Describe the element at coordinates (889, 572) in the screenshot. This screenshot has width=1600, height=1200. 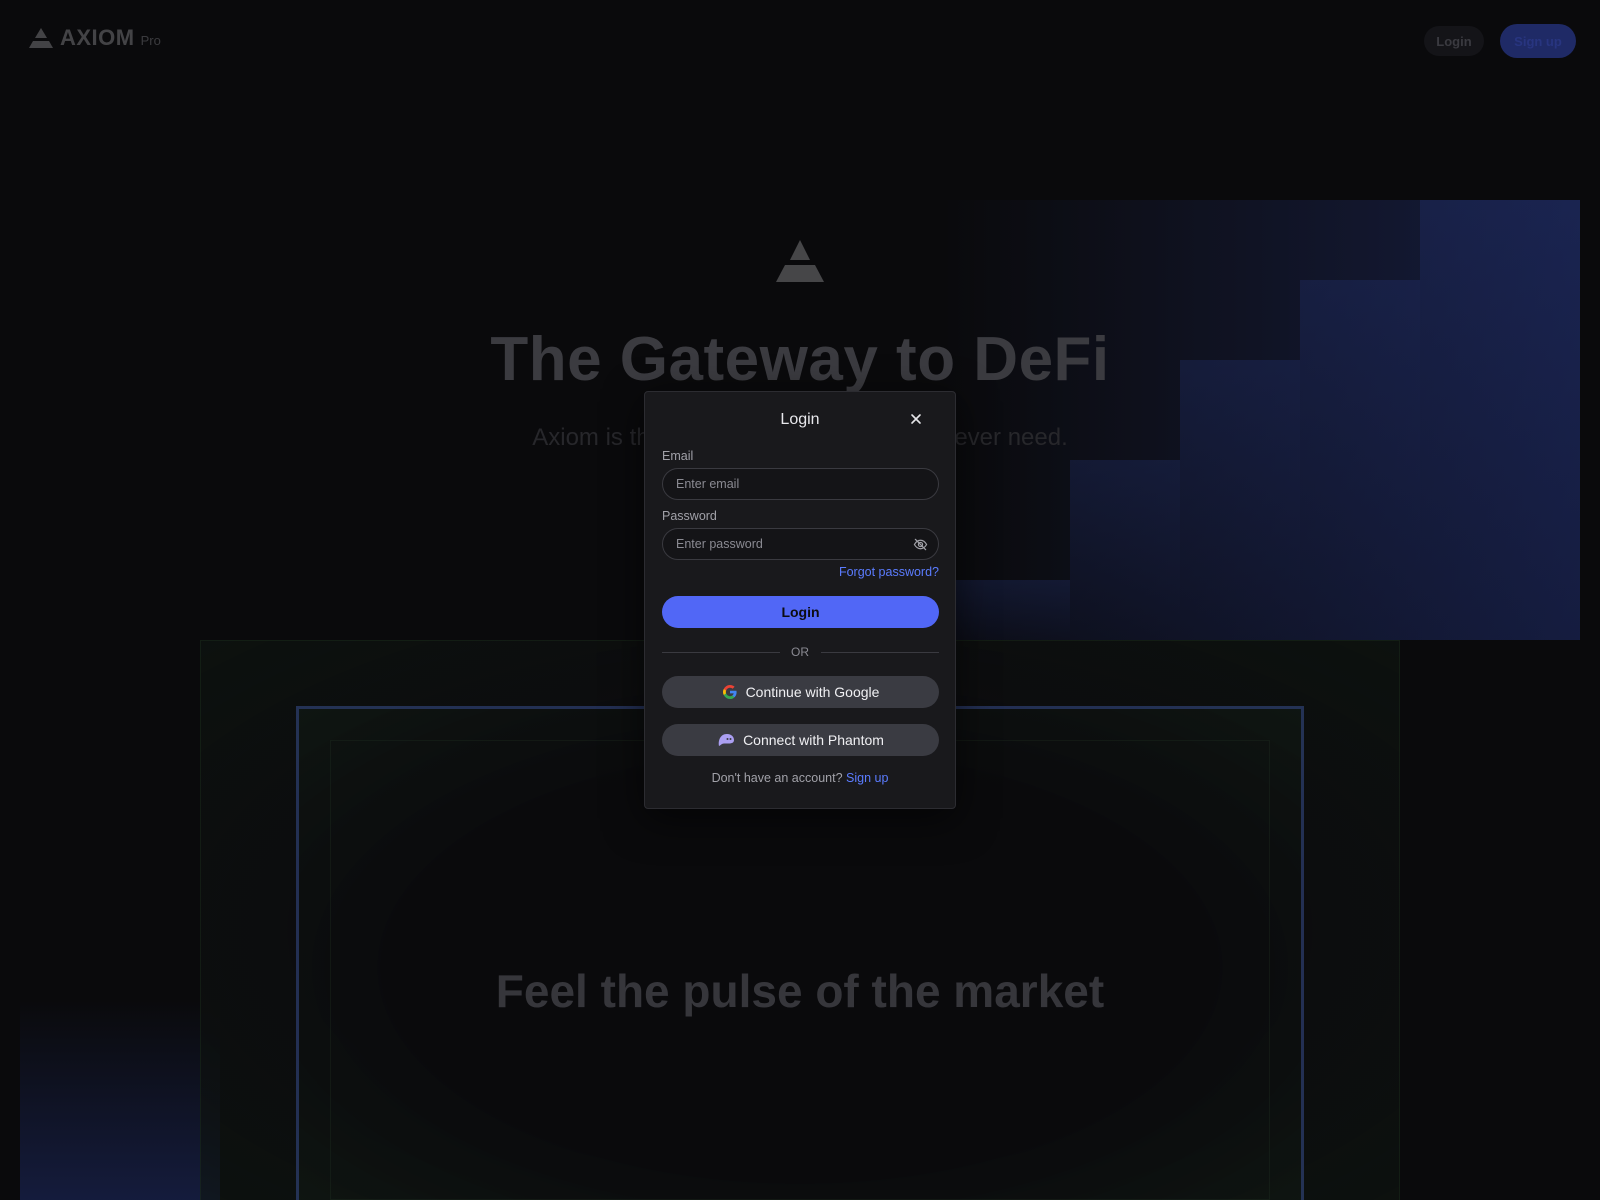
I see `forgot-password-link: Forgot password?` at that location.